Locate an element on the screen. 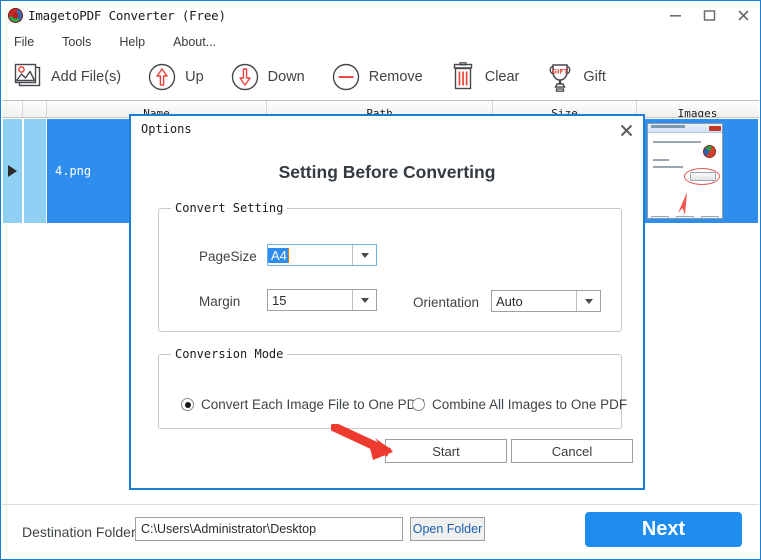 The height and width of the screenshot is (560, 761). dialog-close-icon is located at coordinates (626, 130).